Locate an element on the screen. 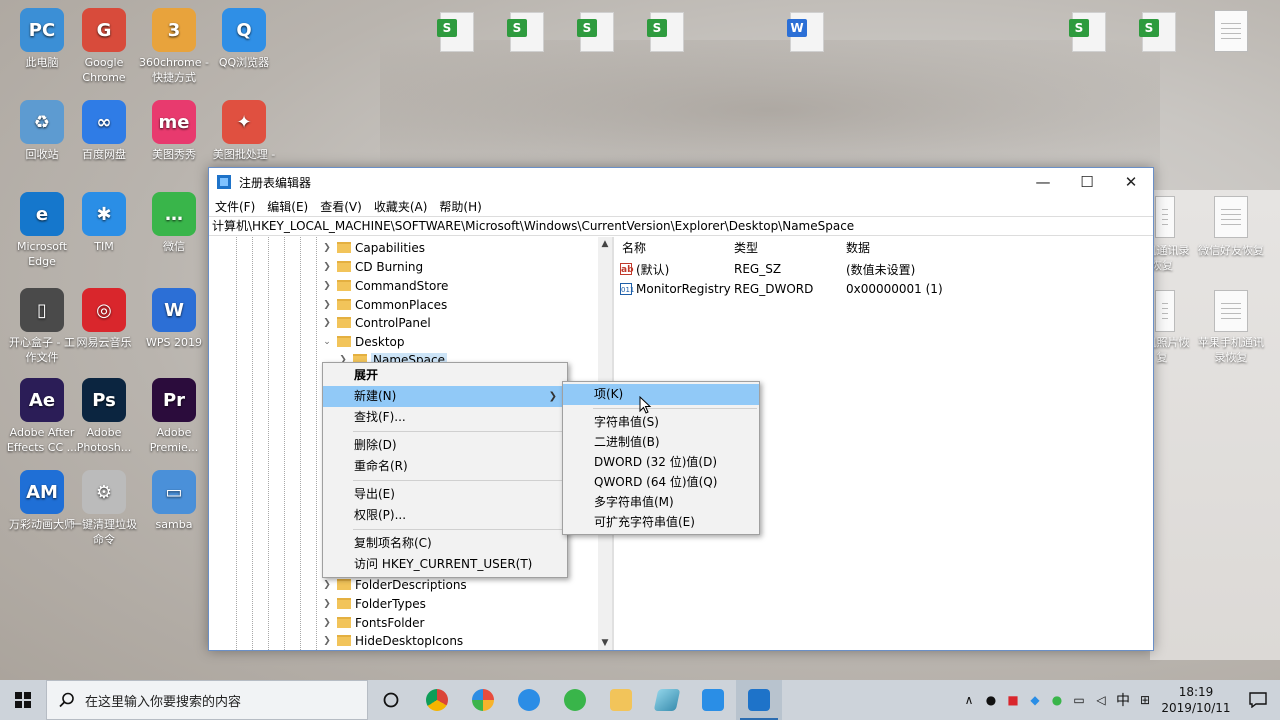 The height and width of the screenshot is (720, 1280). ime-grid-icon: ⊞ is located at coordinates (1145, 700).